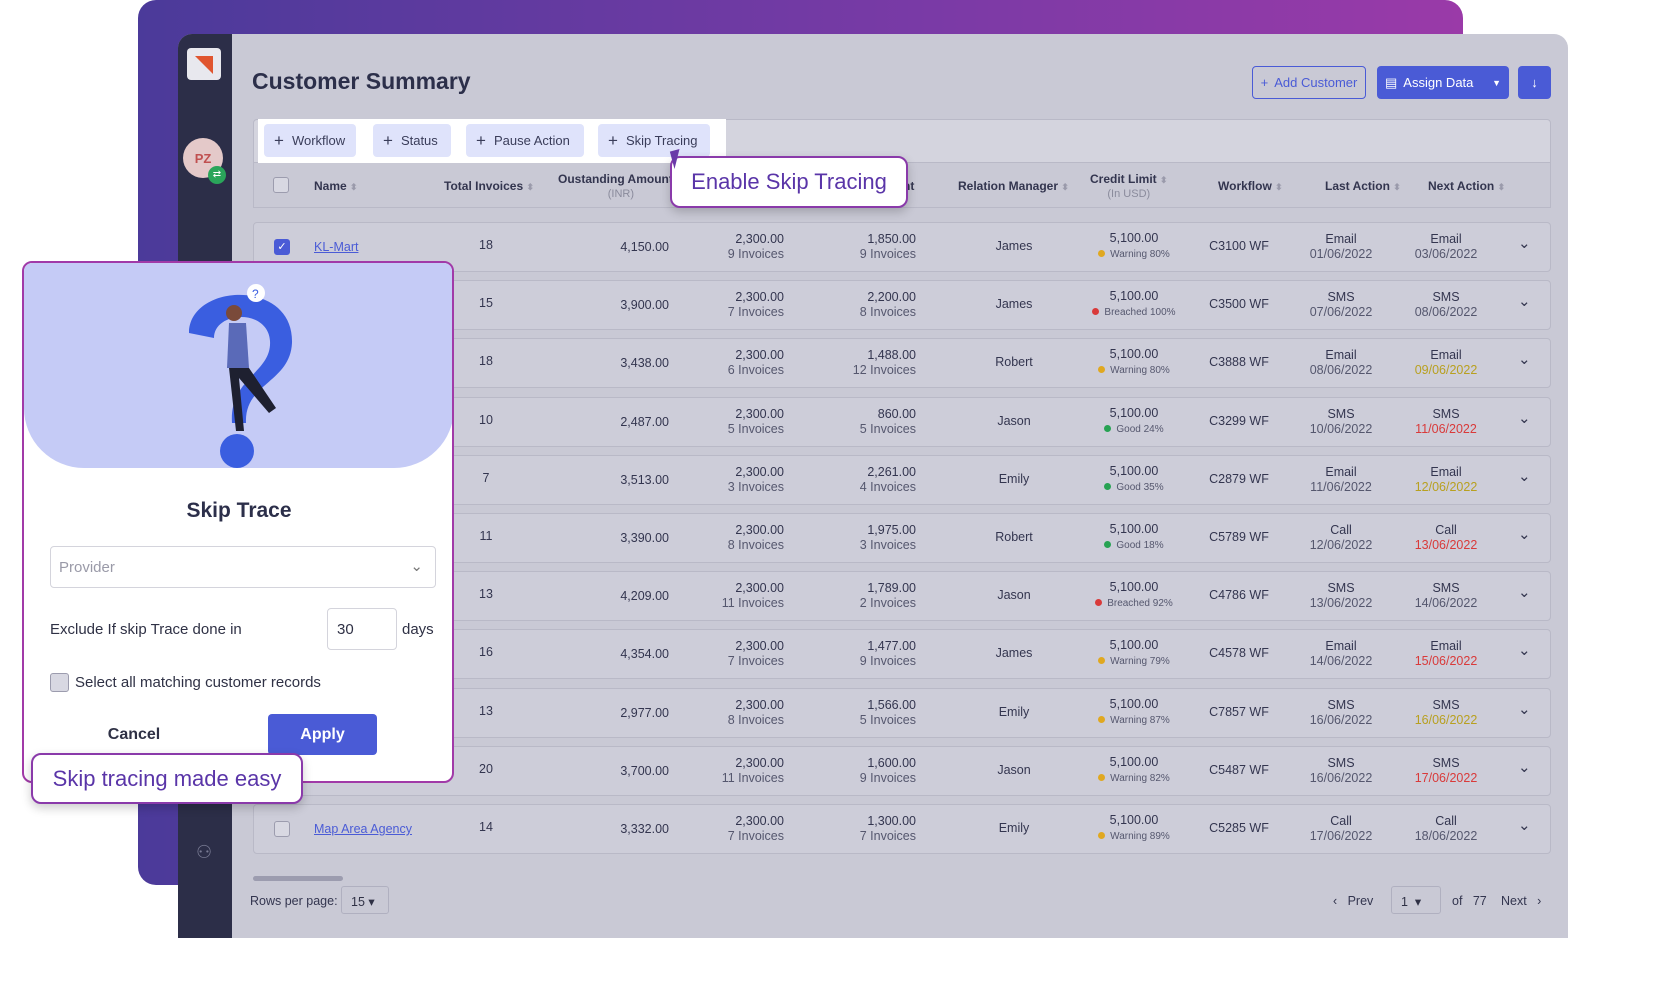 The image size is (1672, 1001). I want to click on column-header-workflow: Workflow ⬍, so click(1250, 186).